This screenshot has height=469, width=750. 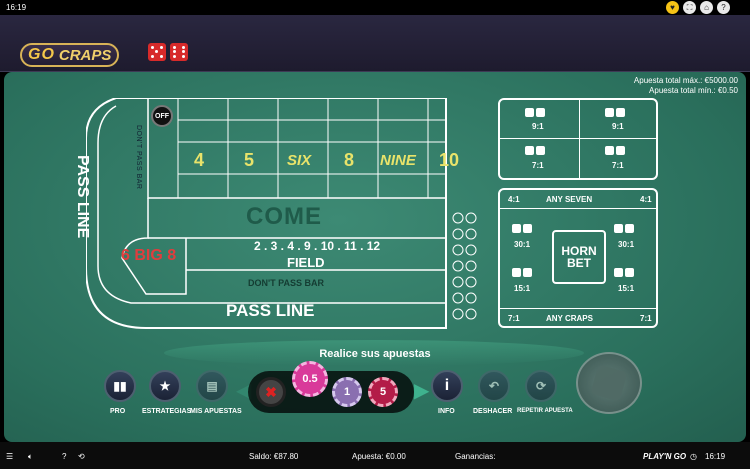 What do you see at coordinates (118, 411) in the screenshot?
I see `pro-label: PRO` at bounding box center [118, 411].